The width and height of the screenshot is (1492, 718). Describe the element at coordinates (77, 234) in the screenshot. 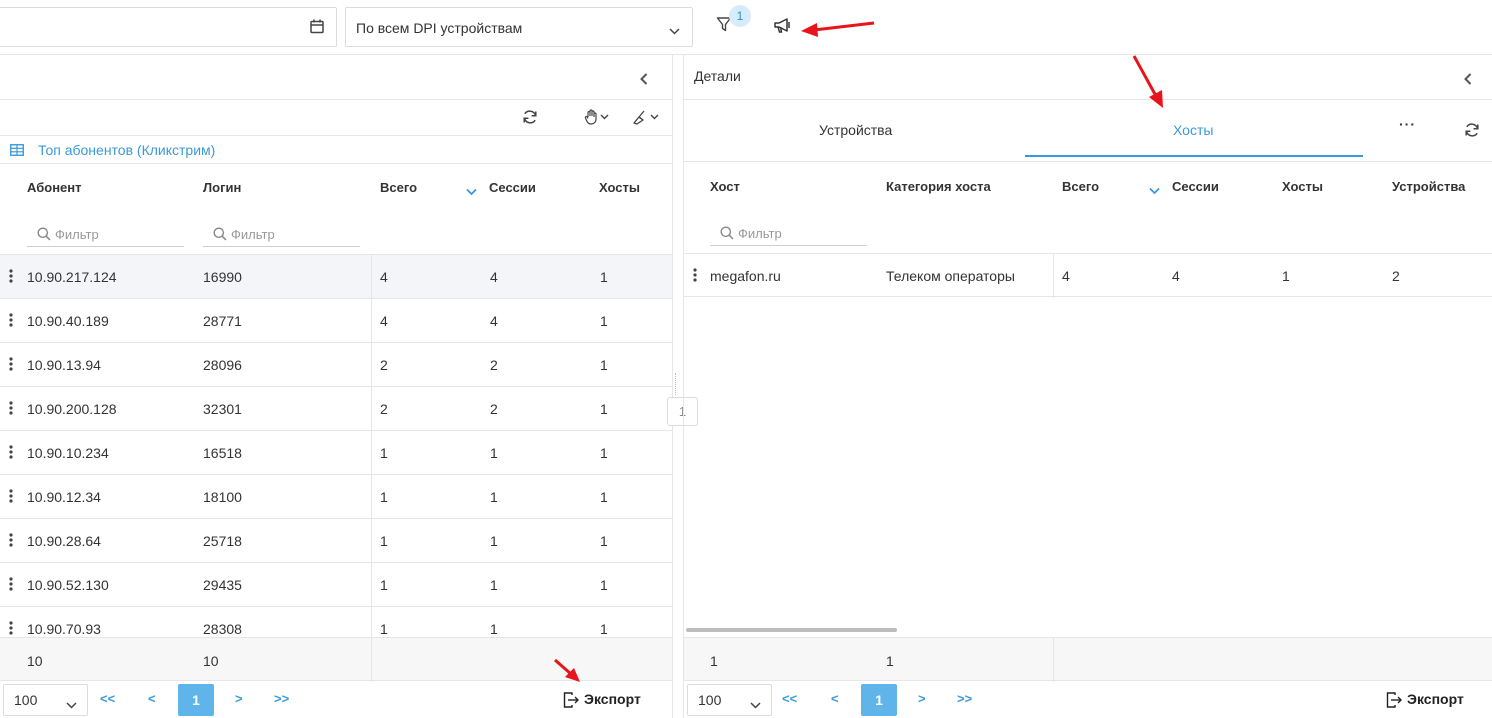

I see `filter-placeholder: Фильтр` at that location.